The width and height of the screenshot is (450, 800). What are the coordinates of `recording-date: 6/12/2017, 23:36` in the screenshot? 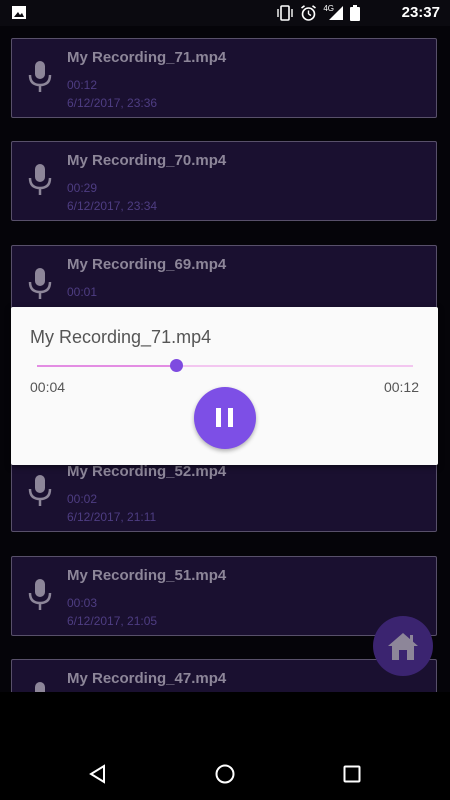 It's located at (112, 103).